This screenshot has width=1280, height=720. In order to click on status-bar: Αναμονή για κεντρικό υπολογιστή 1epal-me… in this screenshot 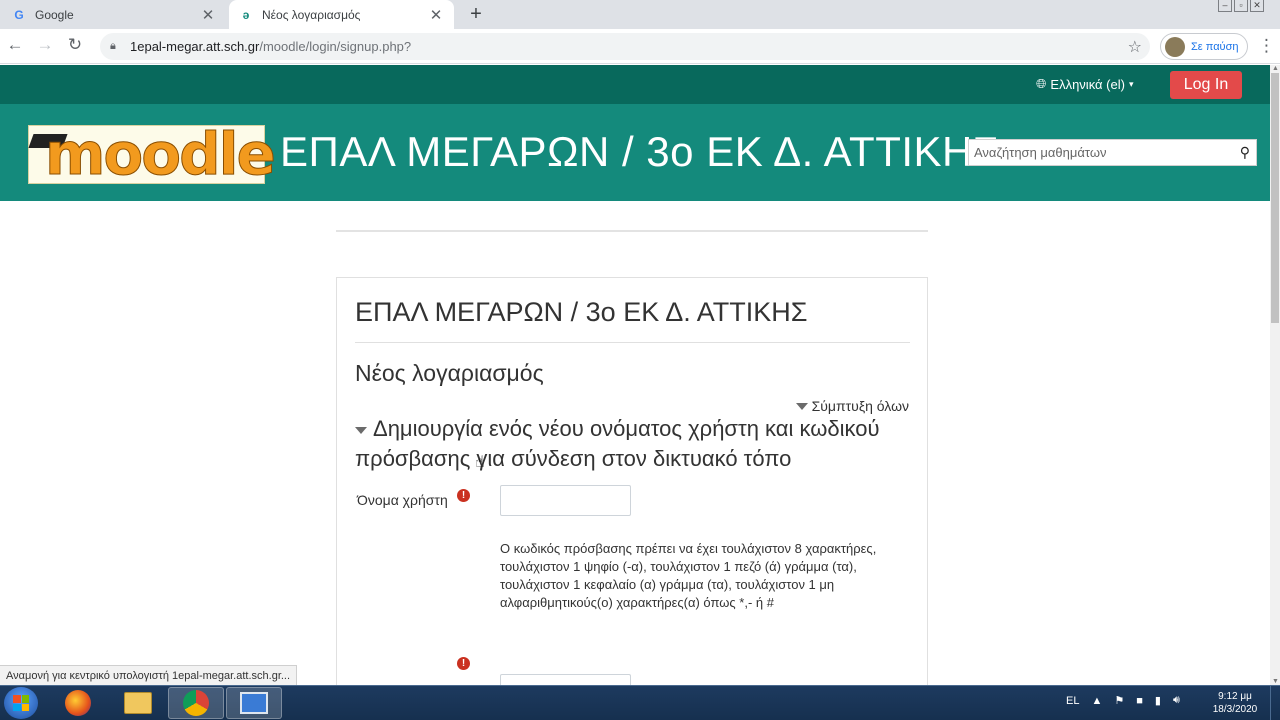, I will do `click(149, 675)`.